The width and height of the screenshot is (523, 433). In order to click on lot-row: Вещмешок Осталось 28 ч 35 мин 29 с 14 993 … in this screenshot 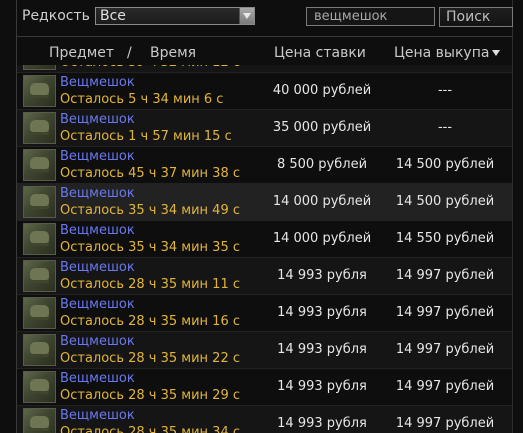, I will do `click(264, 387)`.